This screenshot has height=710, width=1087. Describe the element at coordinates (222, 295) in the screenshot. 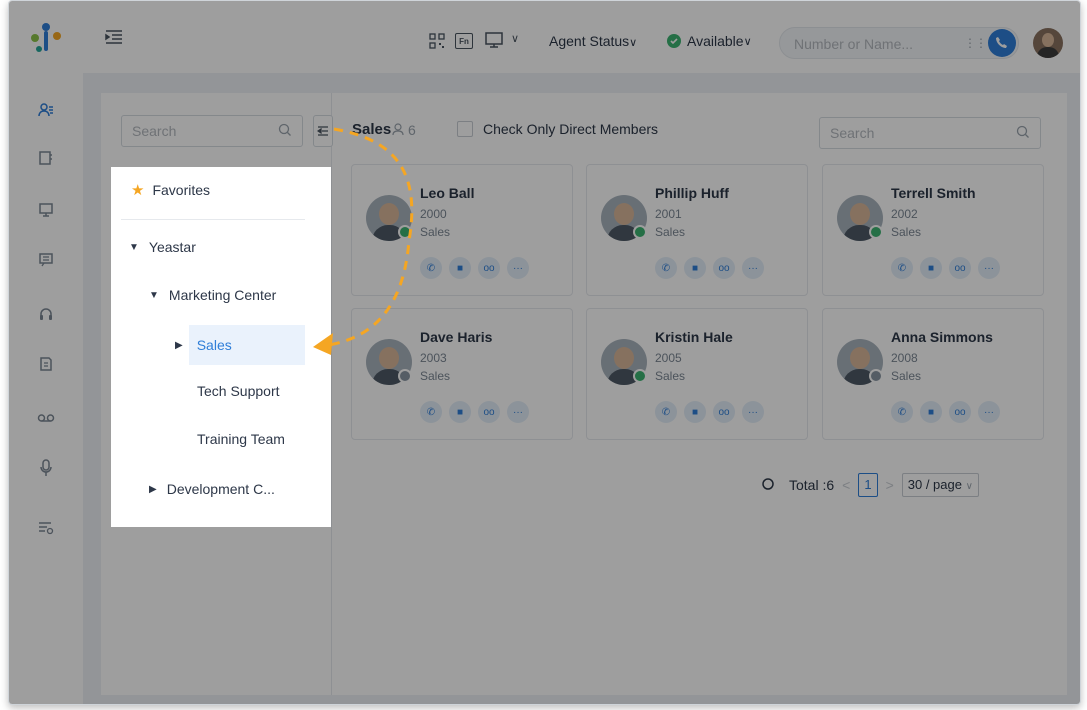

I see `tree-item-label: Marketing Center` at that location.